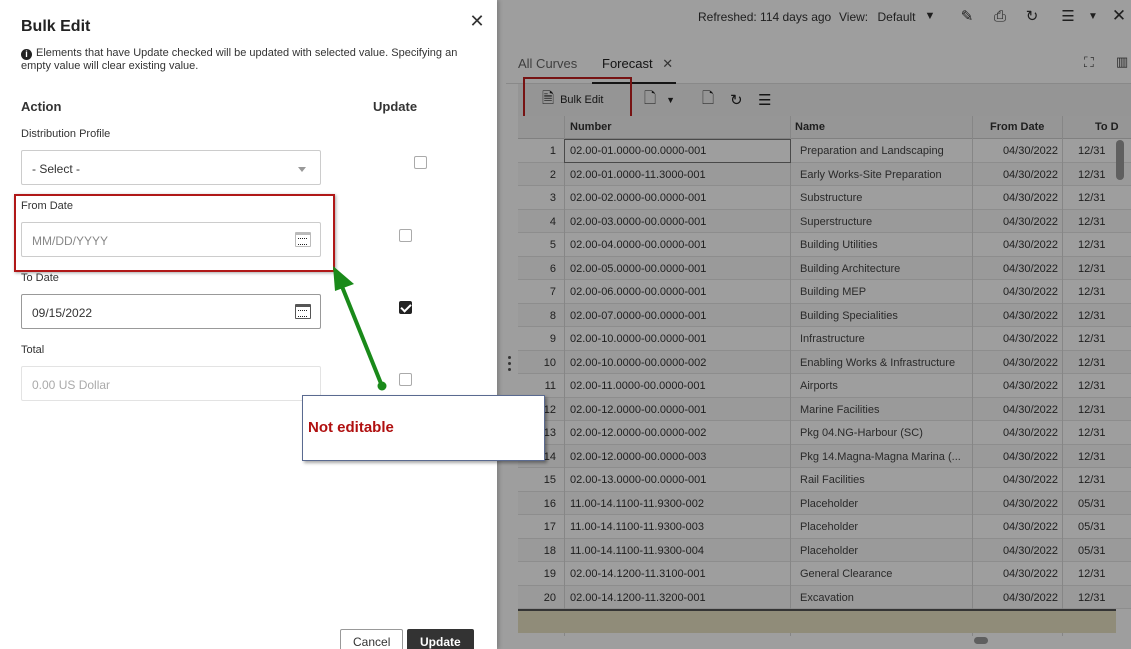  I want to click on distribution-profile-label: Distribution Profile, so click(66, 134).